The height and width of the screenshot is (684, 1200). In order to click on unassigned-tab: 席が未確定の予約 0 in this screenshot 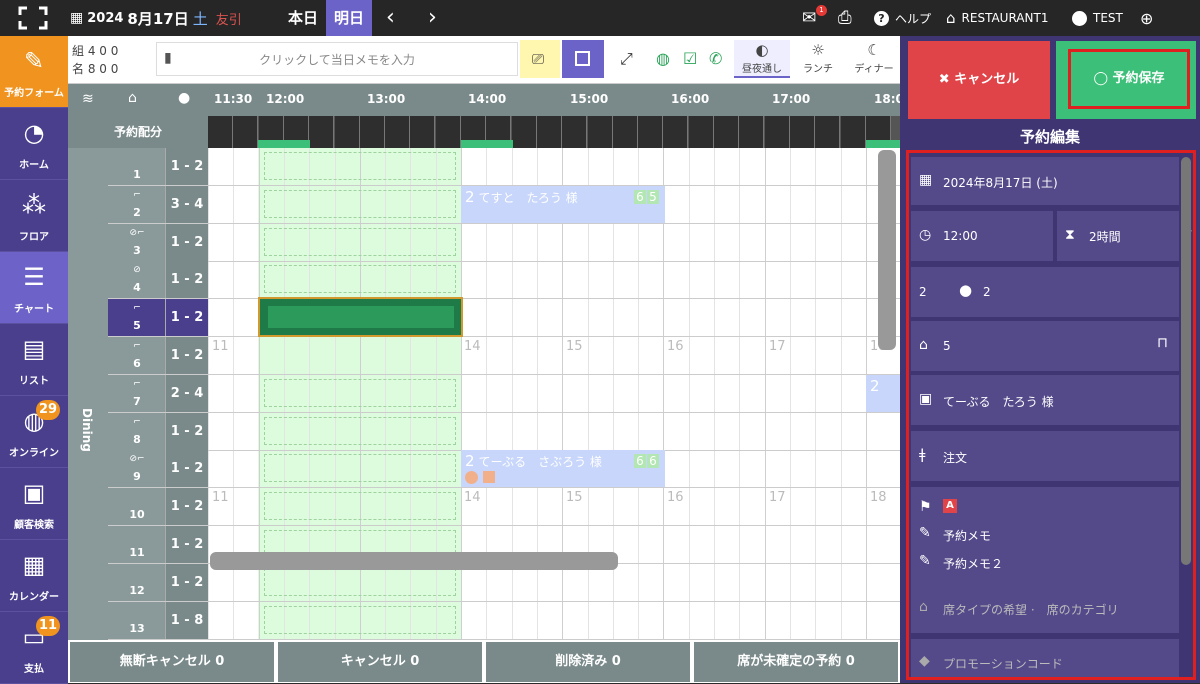, I will do `click(796, 662)`.